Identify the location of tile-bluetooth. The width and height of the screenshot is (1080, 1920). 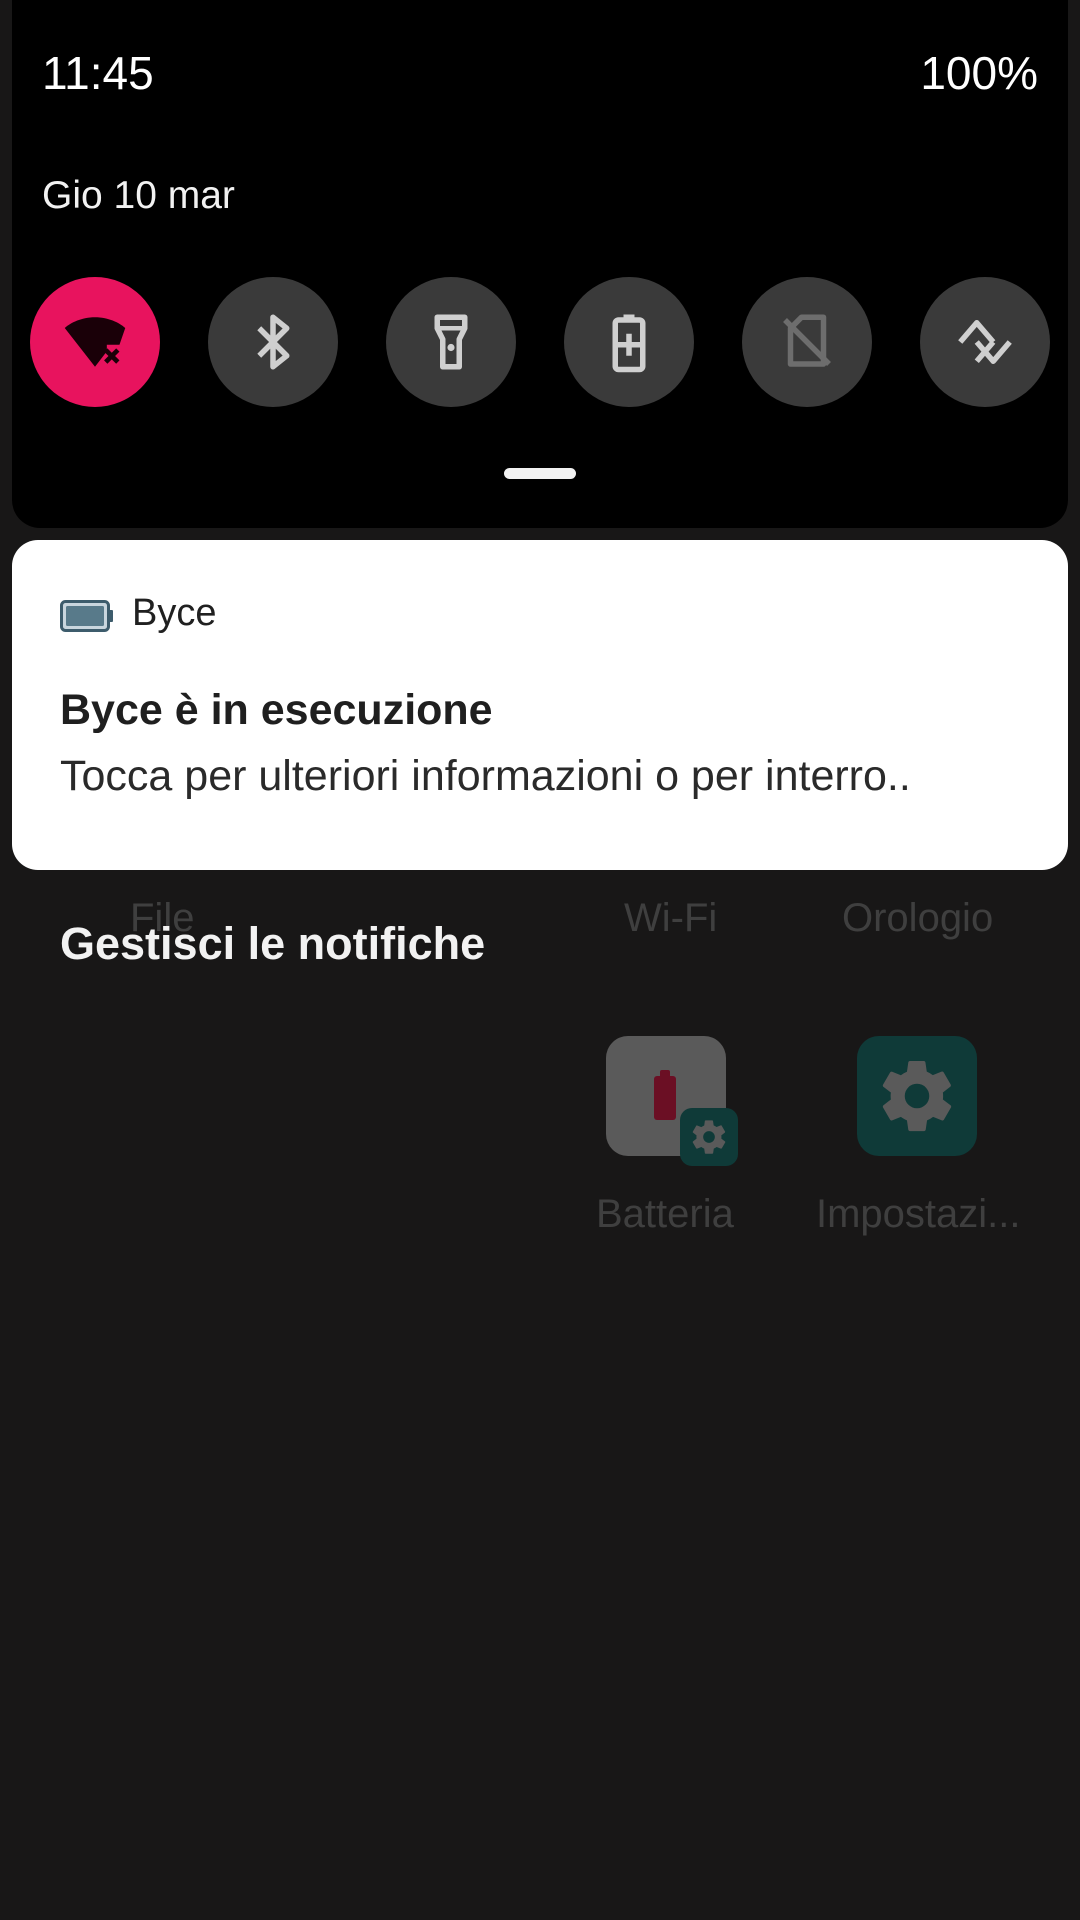
(273, 342).